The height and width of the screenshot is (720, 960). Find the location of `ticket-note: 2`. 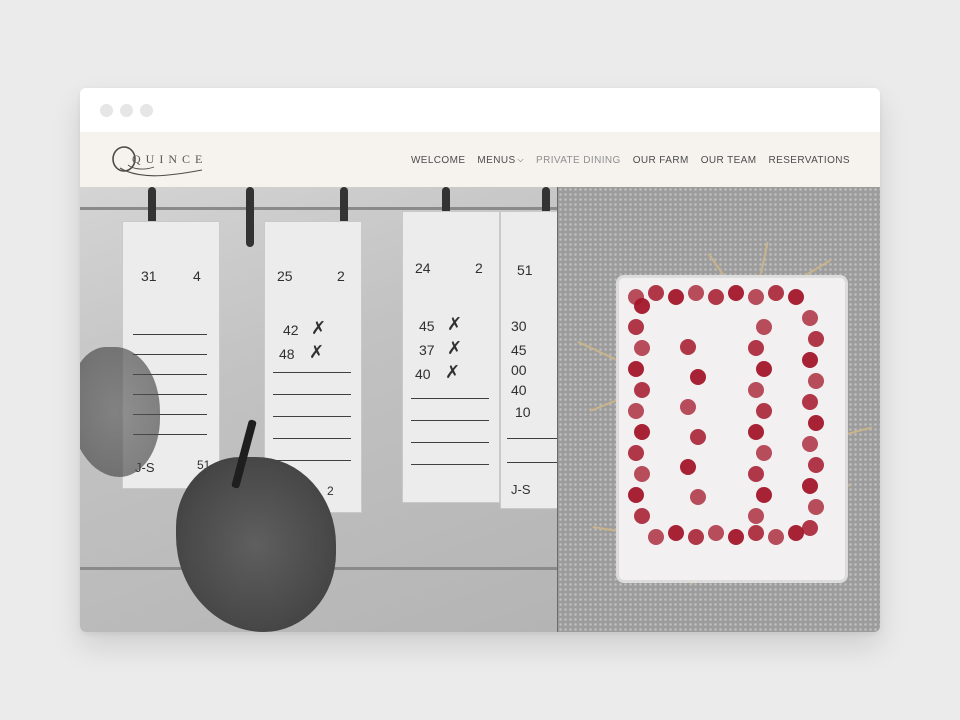

ticket-note: 2 is located at coordinates (330, 491).